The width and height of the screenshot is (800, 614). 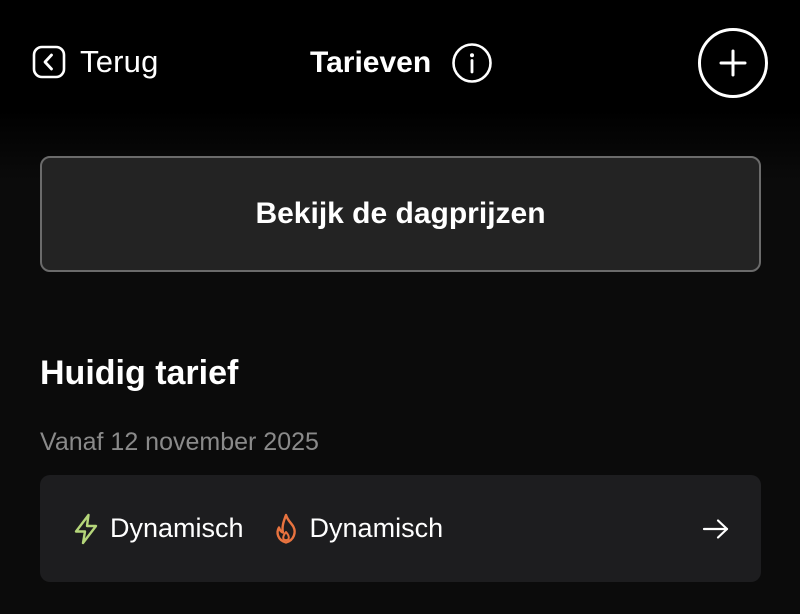 I want to click on gas-tariff-label: Dynamisch, so click(x=376, y=528).